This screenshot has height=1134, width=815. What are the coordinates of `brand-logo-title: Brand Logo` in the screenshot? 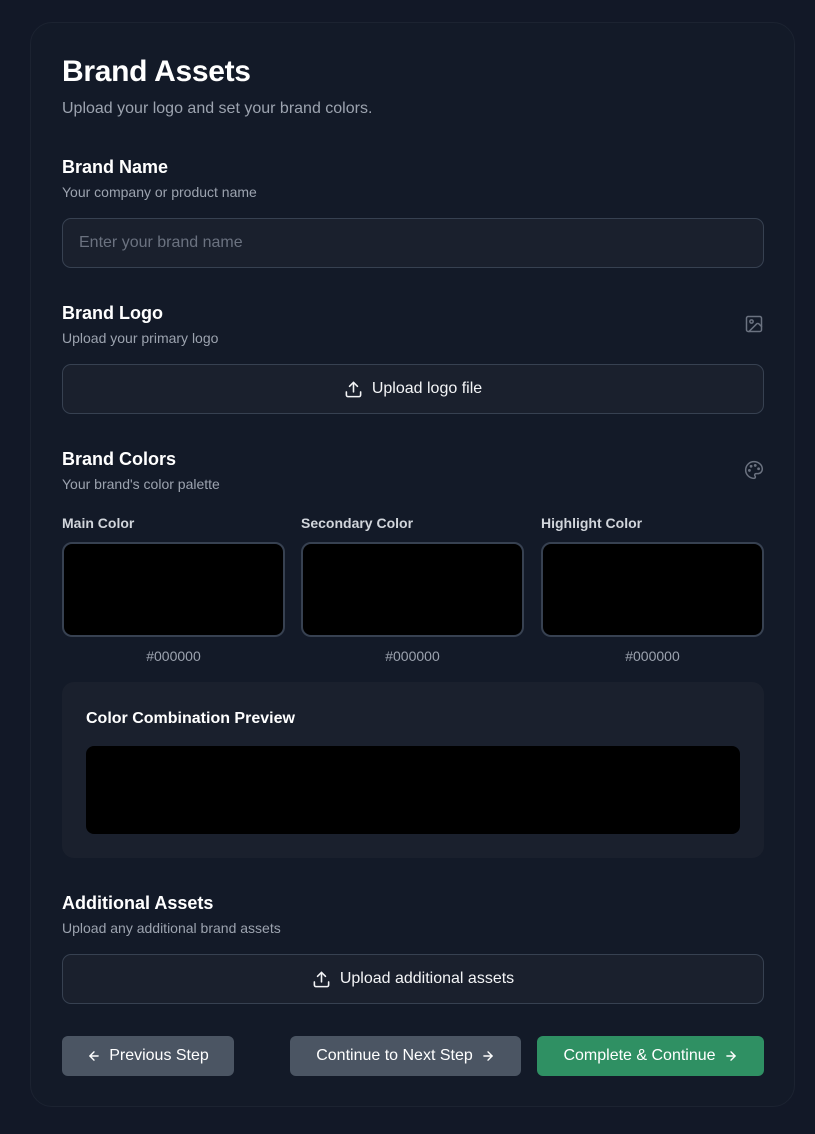 It's located at (112, 313).